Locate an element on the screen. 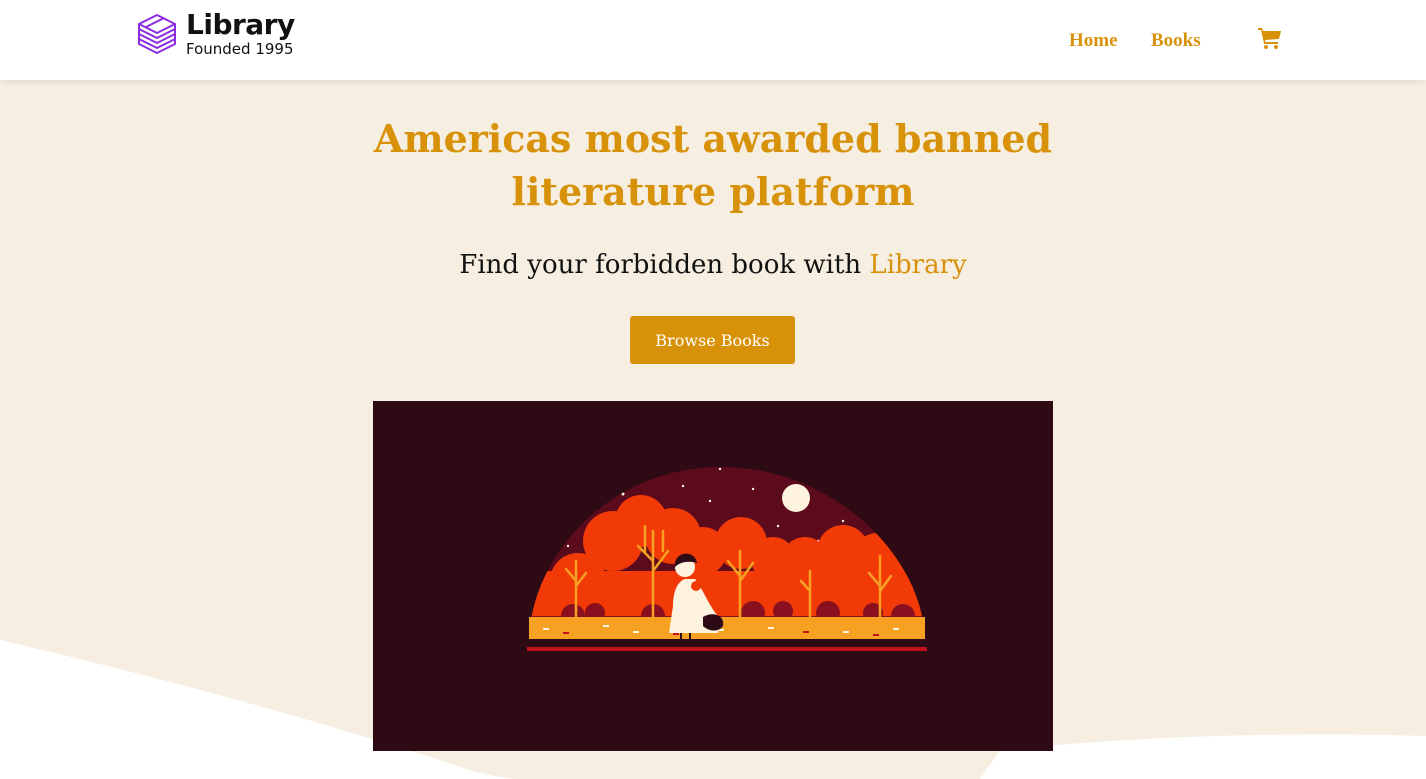  browse-books-button: Browse Books is located at coordinates (712, 340).